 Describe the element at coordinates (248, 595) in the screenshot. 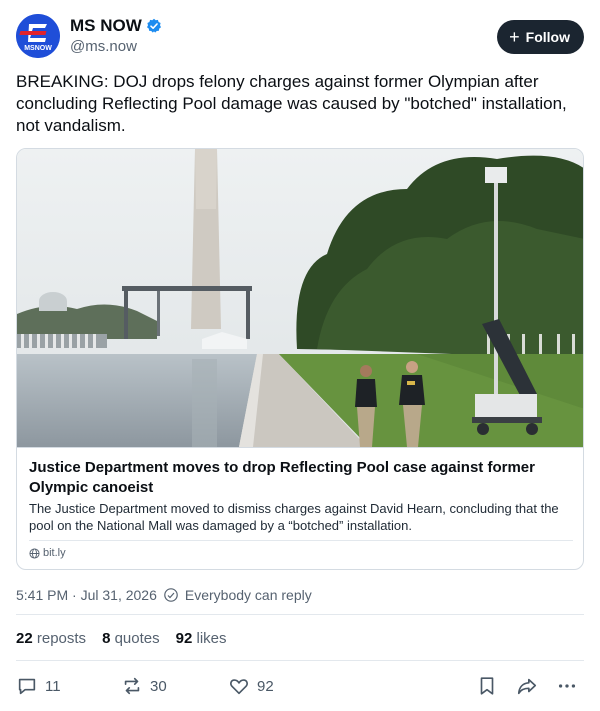

I see `reply-setting: Everybody can reply` at that location.